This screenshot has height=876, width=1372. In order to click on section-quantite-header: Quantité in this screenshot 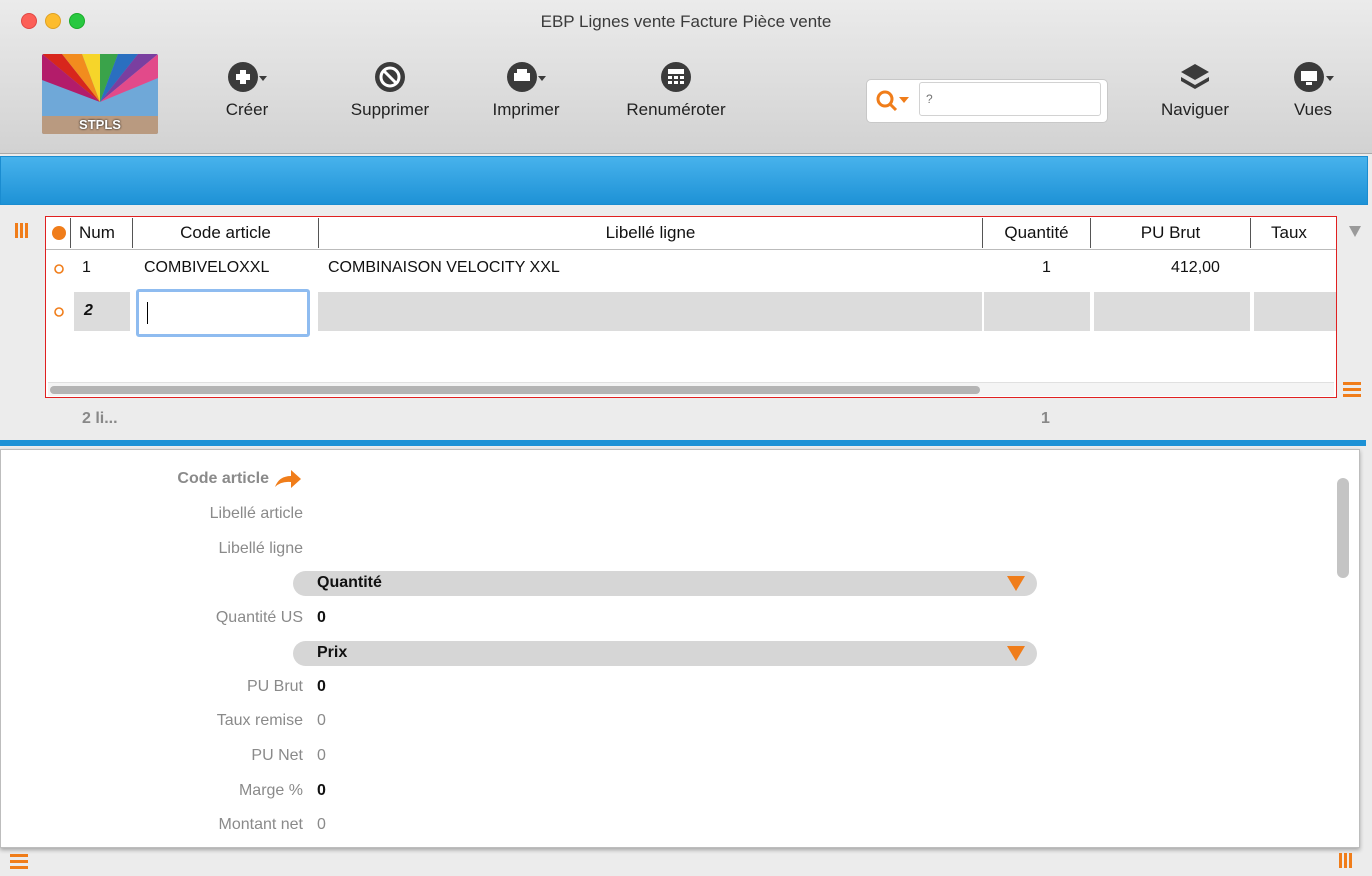, I will do `click(665, 583)`.